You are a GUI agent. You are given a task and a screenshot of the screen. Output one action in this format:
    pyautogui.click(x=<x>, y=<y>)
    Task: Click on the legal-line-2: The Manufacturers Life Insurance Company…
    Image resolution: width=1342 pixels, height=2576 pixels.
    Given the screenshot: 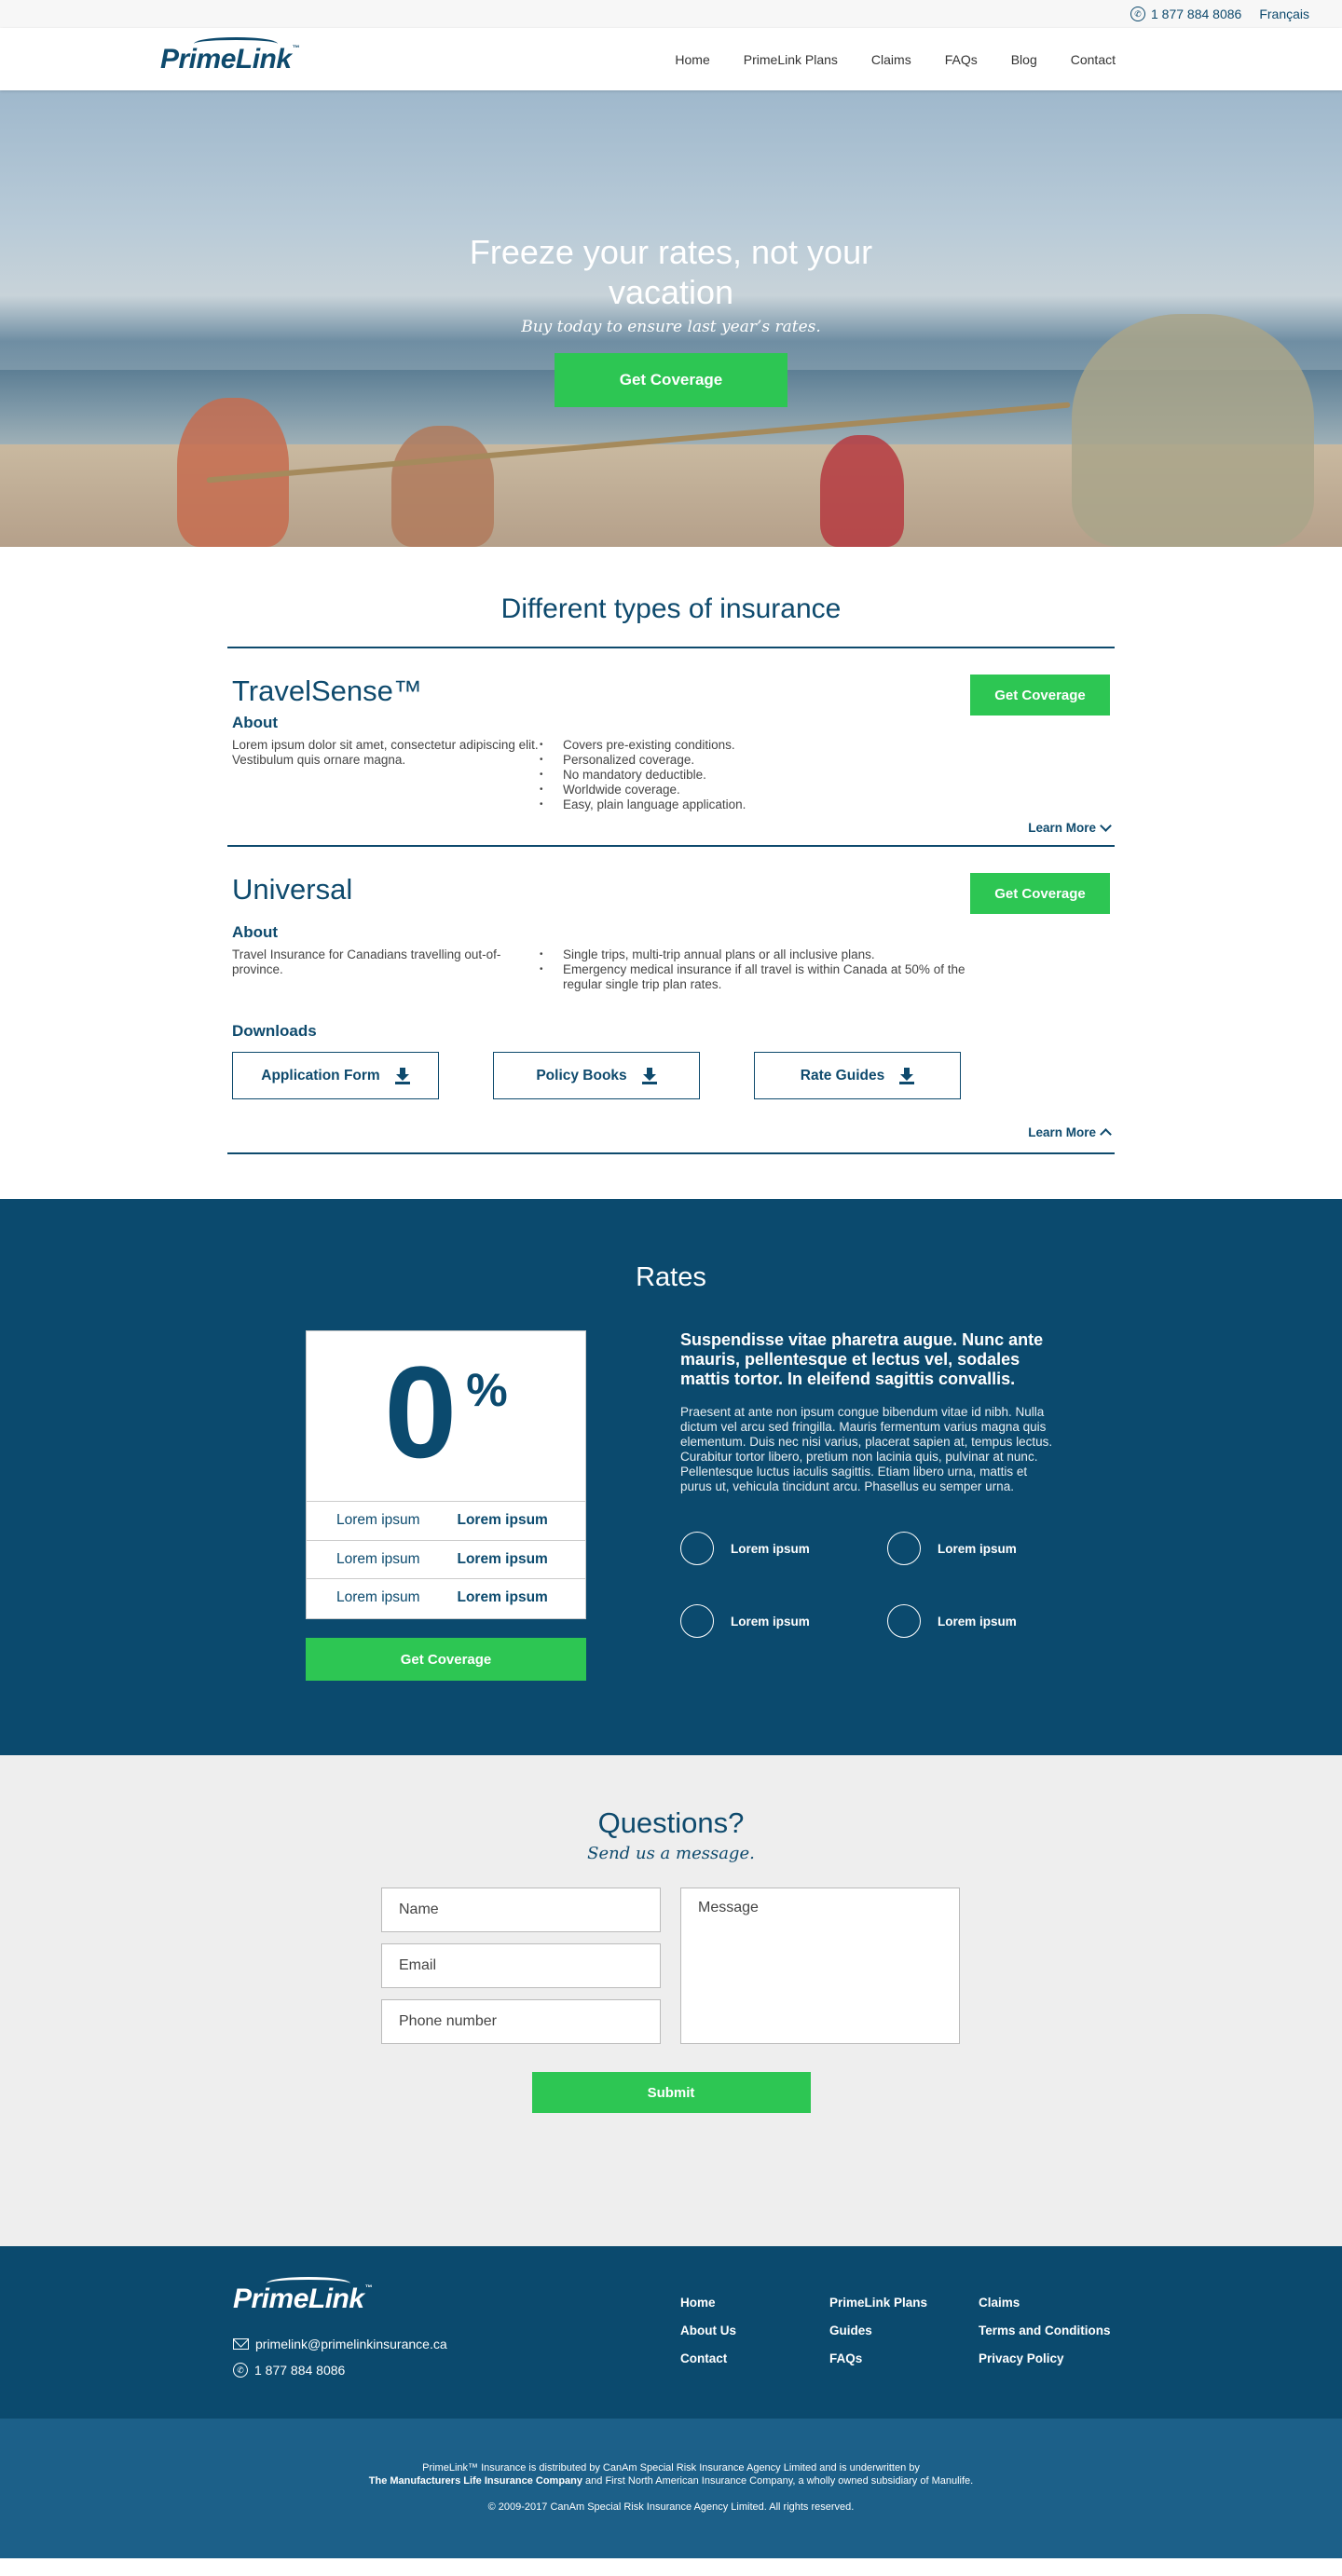 What is the action you would take?
    pyautogui.click(x=671, y=2481)
    